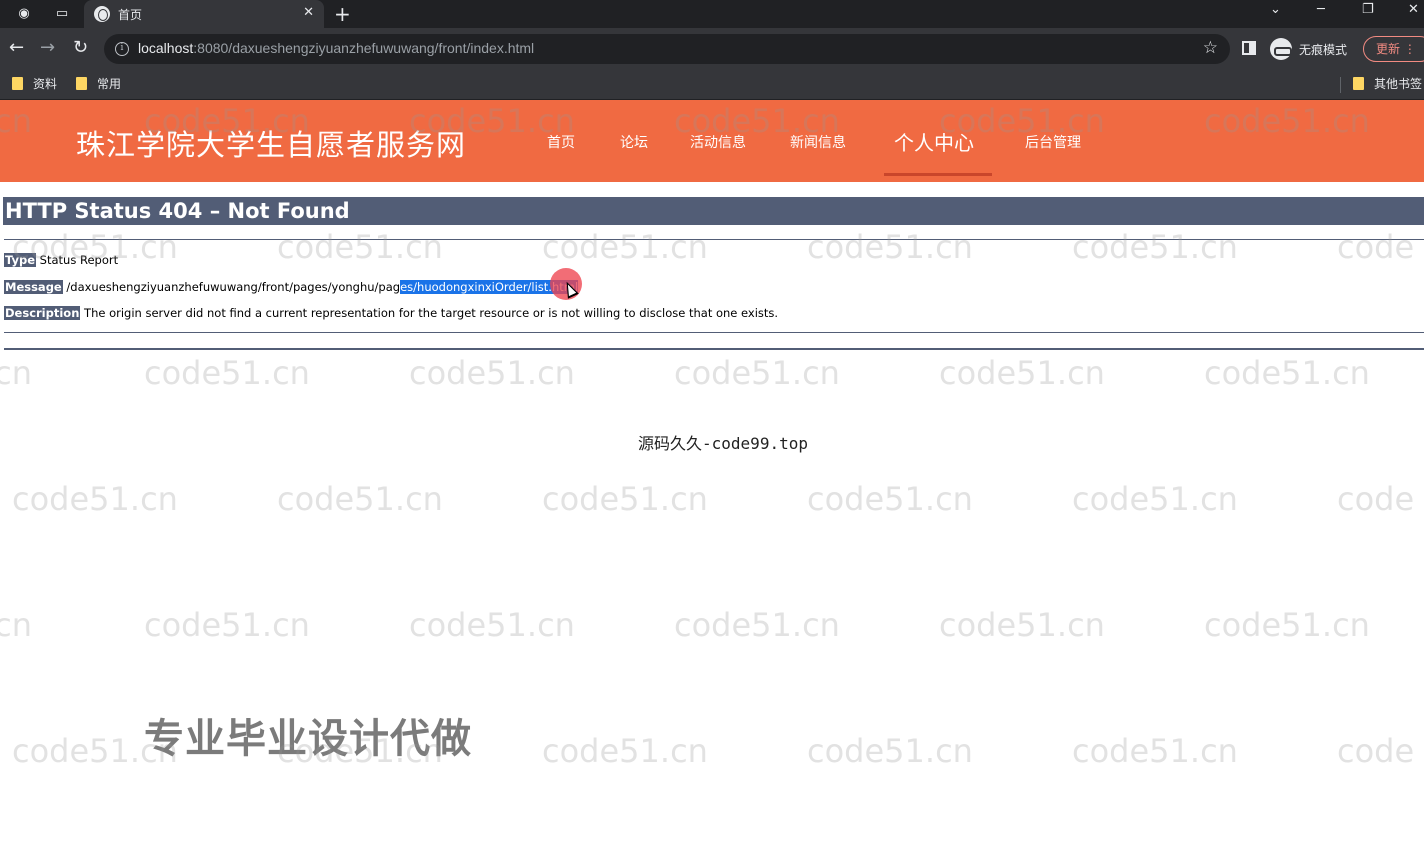  Describe the element at coordinates (1210, 48) in the screenshot. I see `star-icon: ☆` at that location.